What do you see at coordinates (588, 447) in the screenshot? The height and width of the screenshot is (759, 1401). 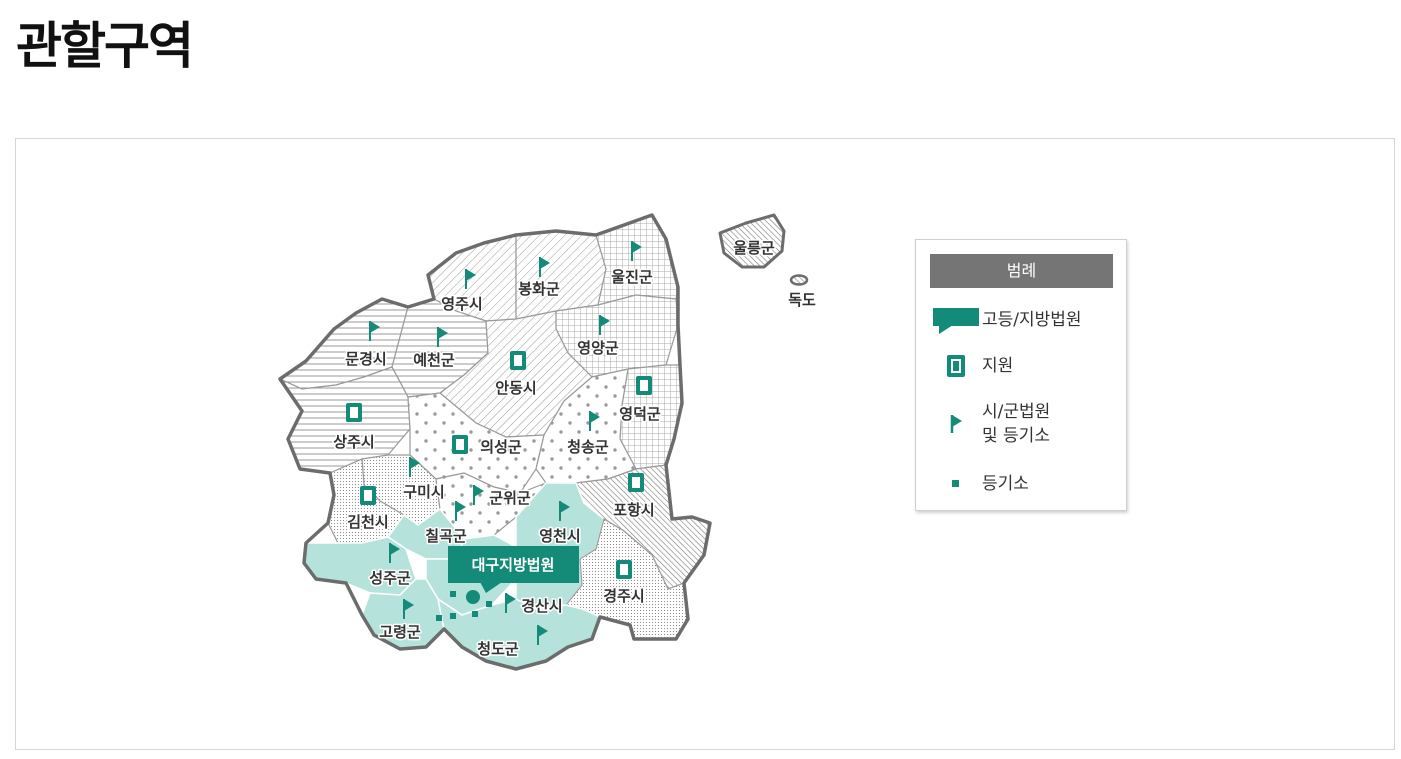 I see `region-label: 청송군` at bounding box center [588, 447].